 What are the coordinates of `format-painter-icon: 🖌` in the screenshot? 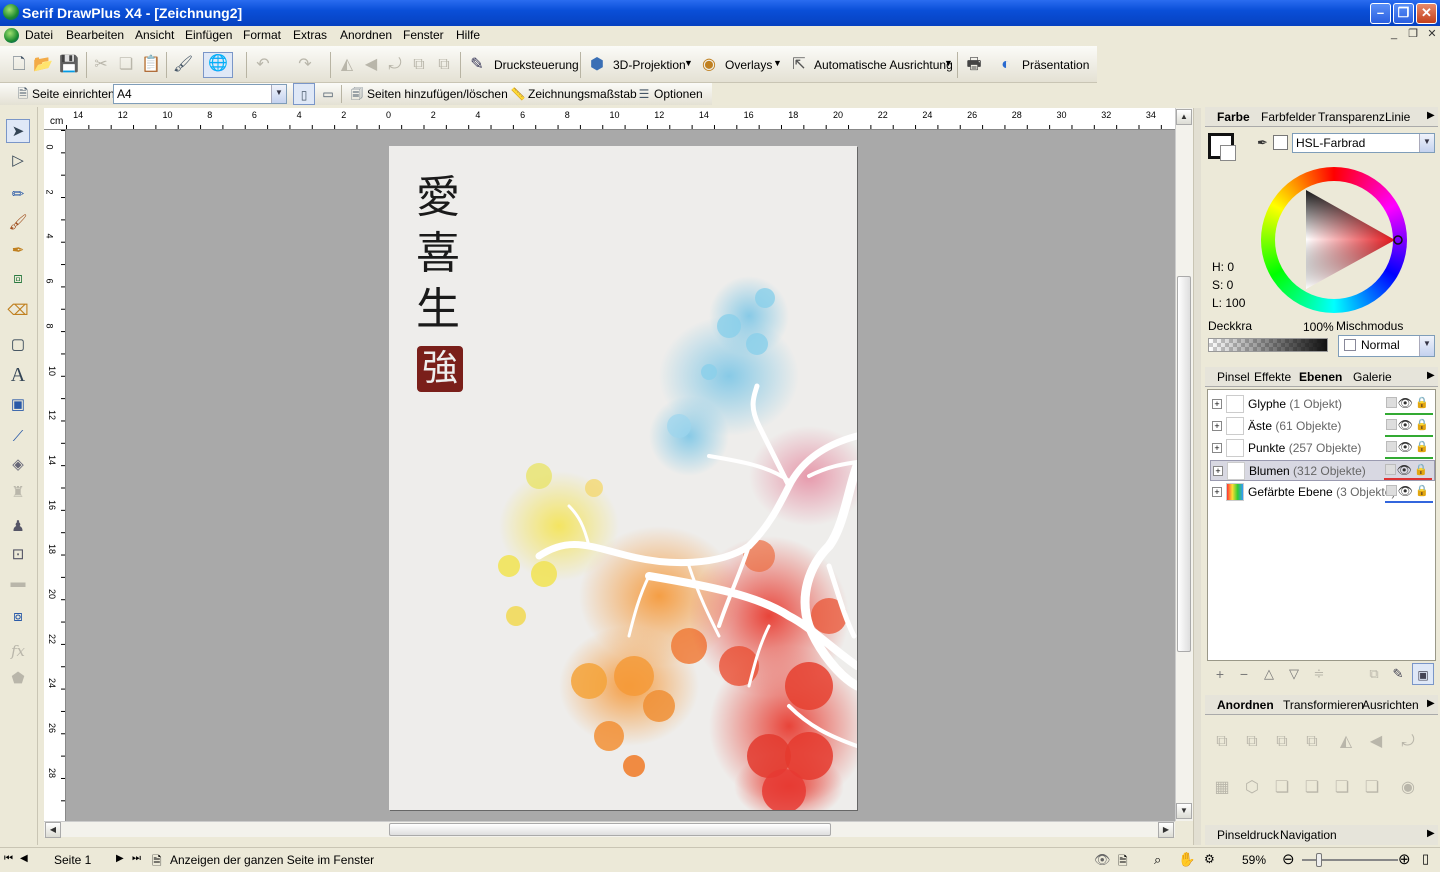 It's located at (183, 65).